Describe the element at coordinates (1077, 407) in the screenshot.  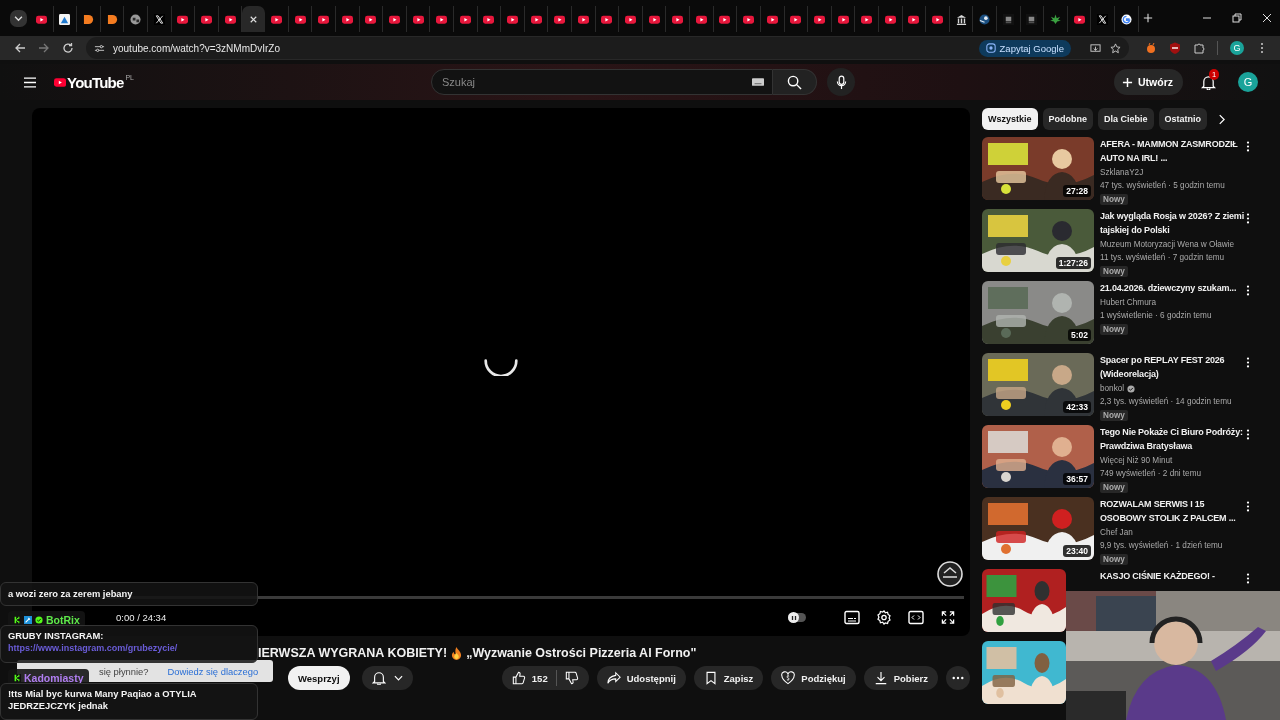
I see `video-duration: 42:33` at that location.